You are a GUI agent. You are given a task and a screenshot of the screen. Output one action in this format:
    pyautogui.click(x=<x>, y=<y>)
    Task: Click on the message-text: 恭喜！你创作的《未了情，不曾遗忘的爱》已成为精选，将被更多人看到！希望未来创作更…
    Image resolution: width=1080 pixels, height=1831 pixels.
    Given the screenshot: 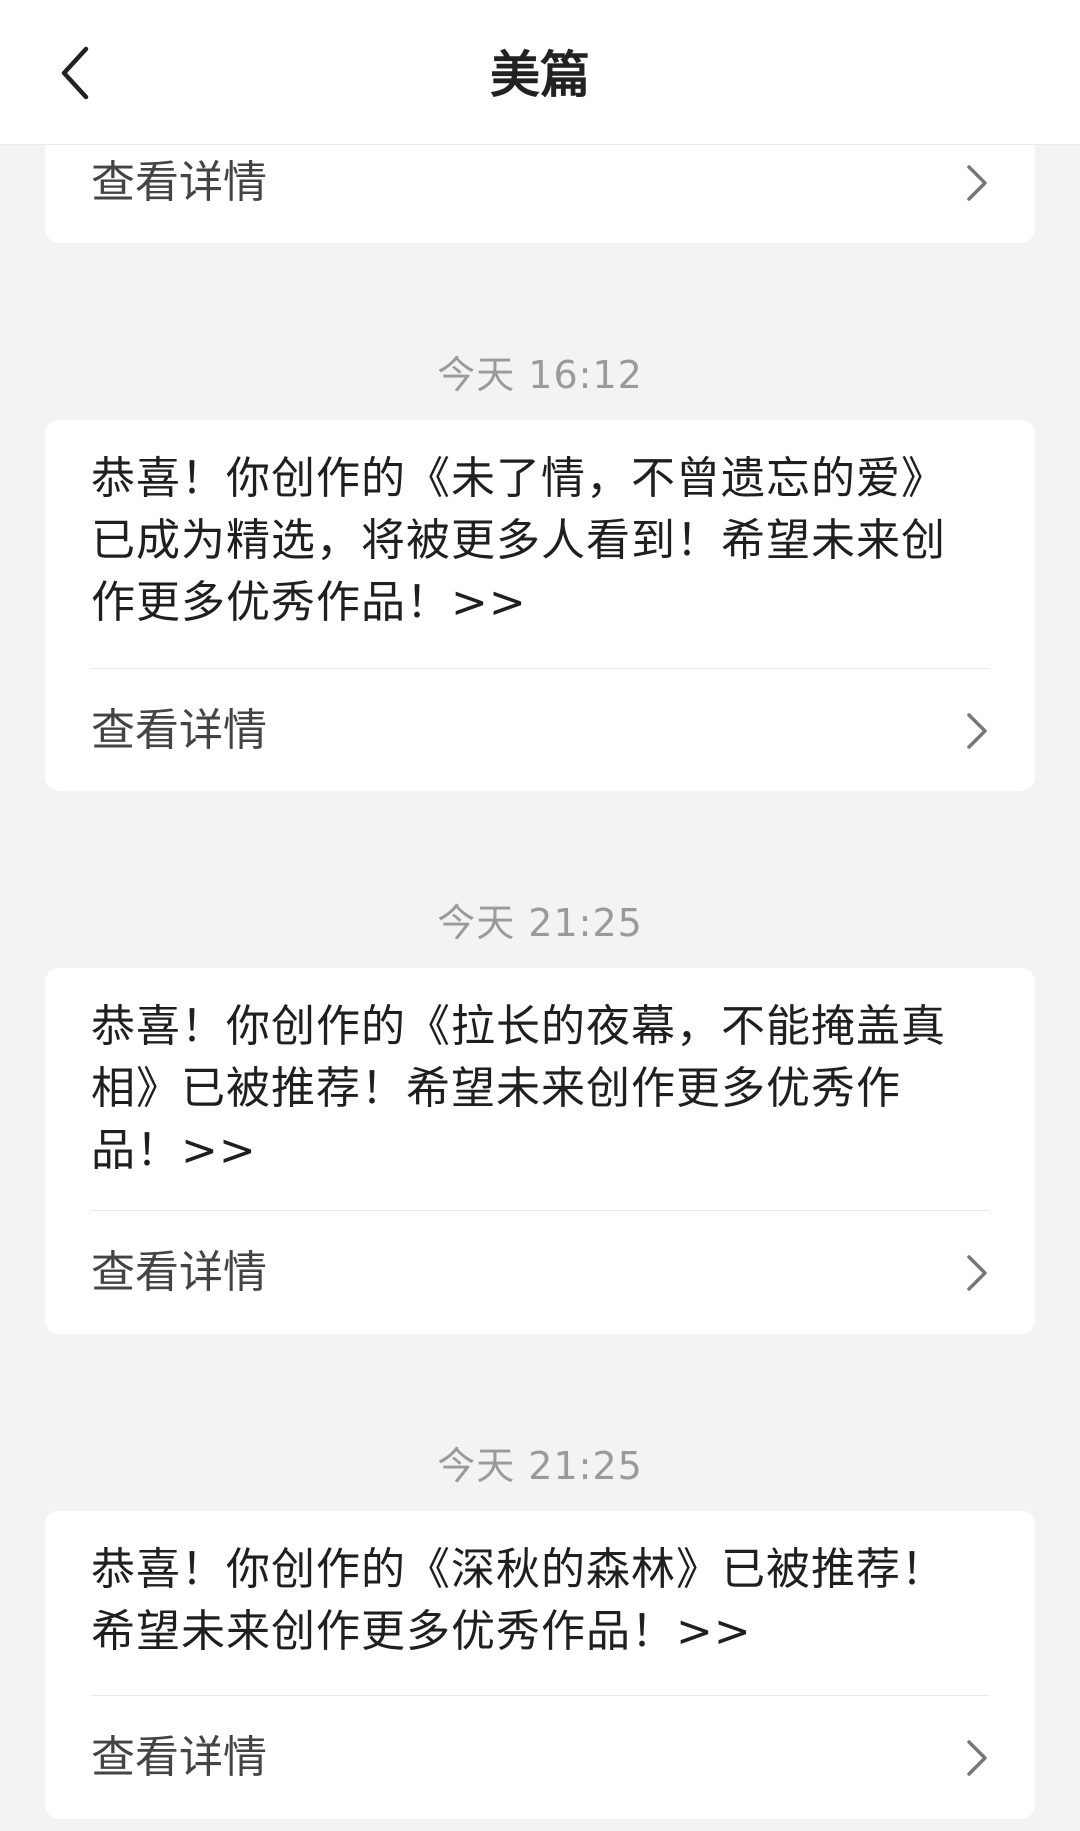 What is the action you would take?
    pyautogui.click(x=540, y=541)
    